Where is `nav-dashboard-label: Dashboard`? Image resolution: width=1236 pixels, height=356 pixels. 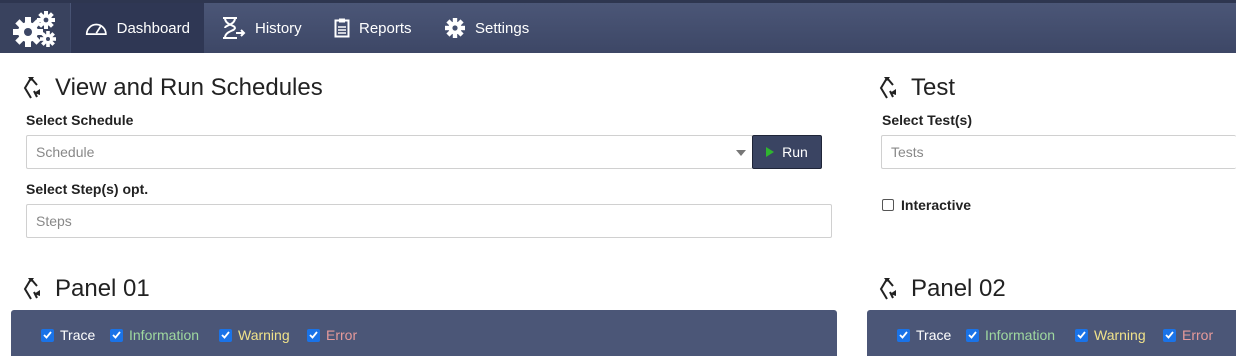 nav-dashboard-label: Dashboard is located at coordinates (153, 28).